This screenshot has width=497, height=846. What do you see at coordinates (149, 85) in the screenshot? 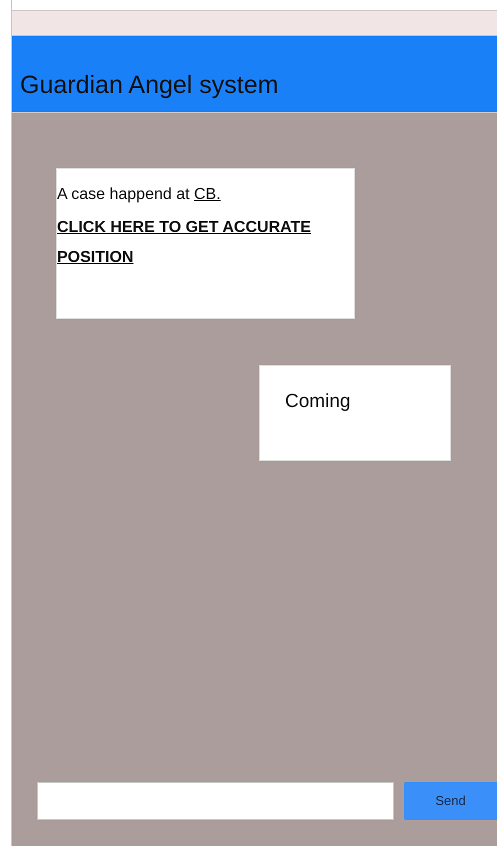
I see `app-title: Guardian Angel system` at bounding box center [149, 85].